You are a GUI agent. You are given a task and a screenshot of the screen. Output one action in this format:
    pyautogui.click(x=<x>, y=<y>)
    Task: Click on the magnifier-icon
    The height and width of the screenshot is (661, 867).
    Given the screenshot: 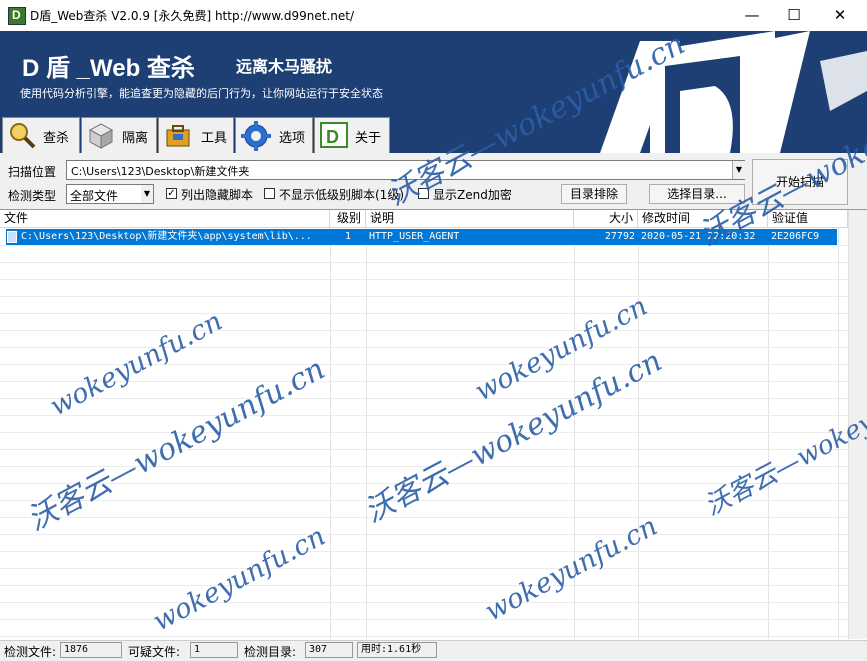 What is the action you would take?
    pyautogui.click(x=23, y=136)
    